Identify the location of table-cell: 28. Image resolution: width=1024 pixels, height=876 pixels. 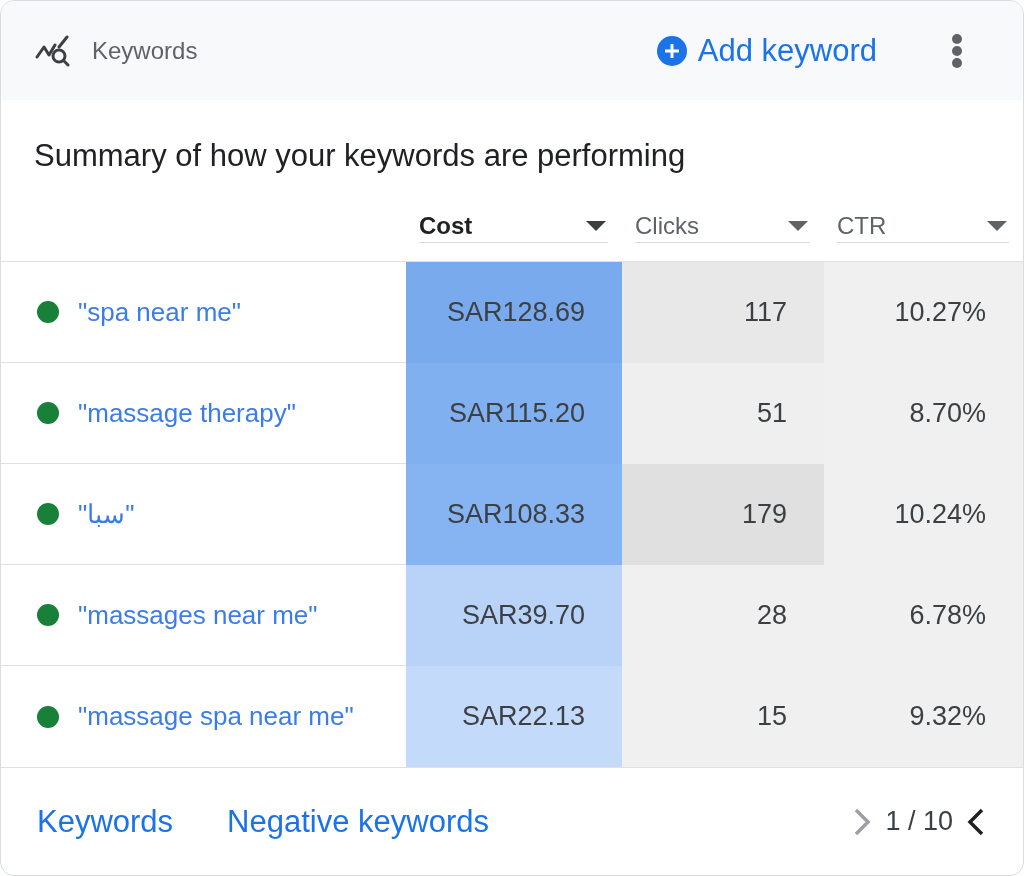
(723, 615).